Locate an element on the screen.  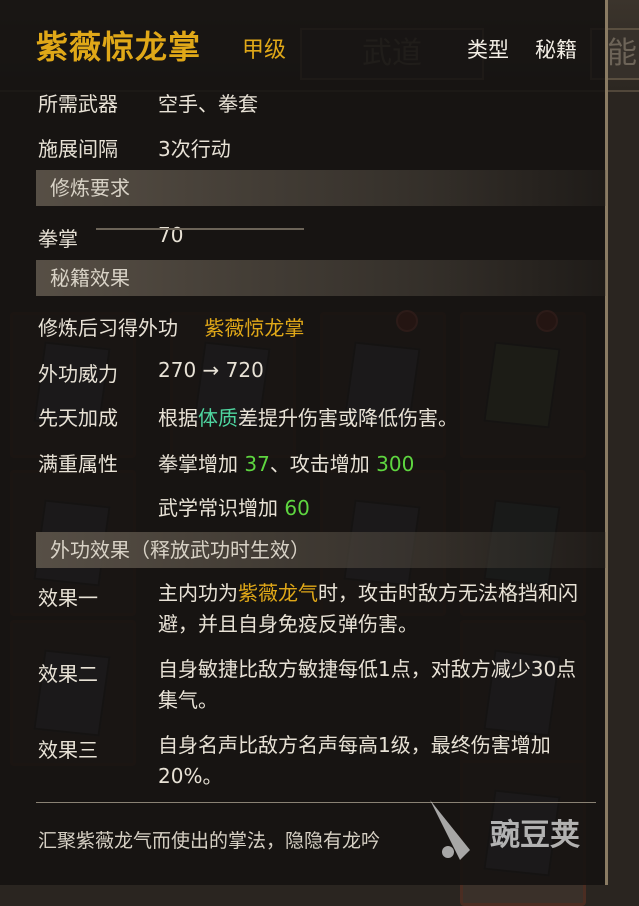
innate-label: 先天加成 is located at coordinates (78, 418).